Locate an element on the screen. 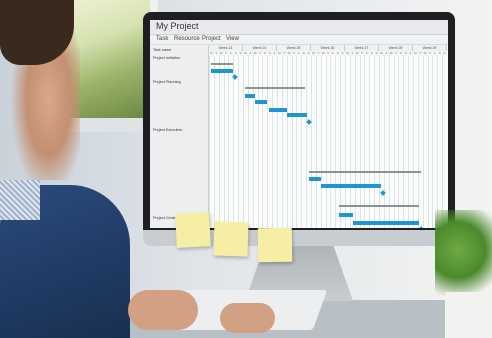 The width and height of the screenshot is (492, 338). task-row: Project Planning is located at coordinates (167, 82).